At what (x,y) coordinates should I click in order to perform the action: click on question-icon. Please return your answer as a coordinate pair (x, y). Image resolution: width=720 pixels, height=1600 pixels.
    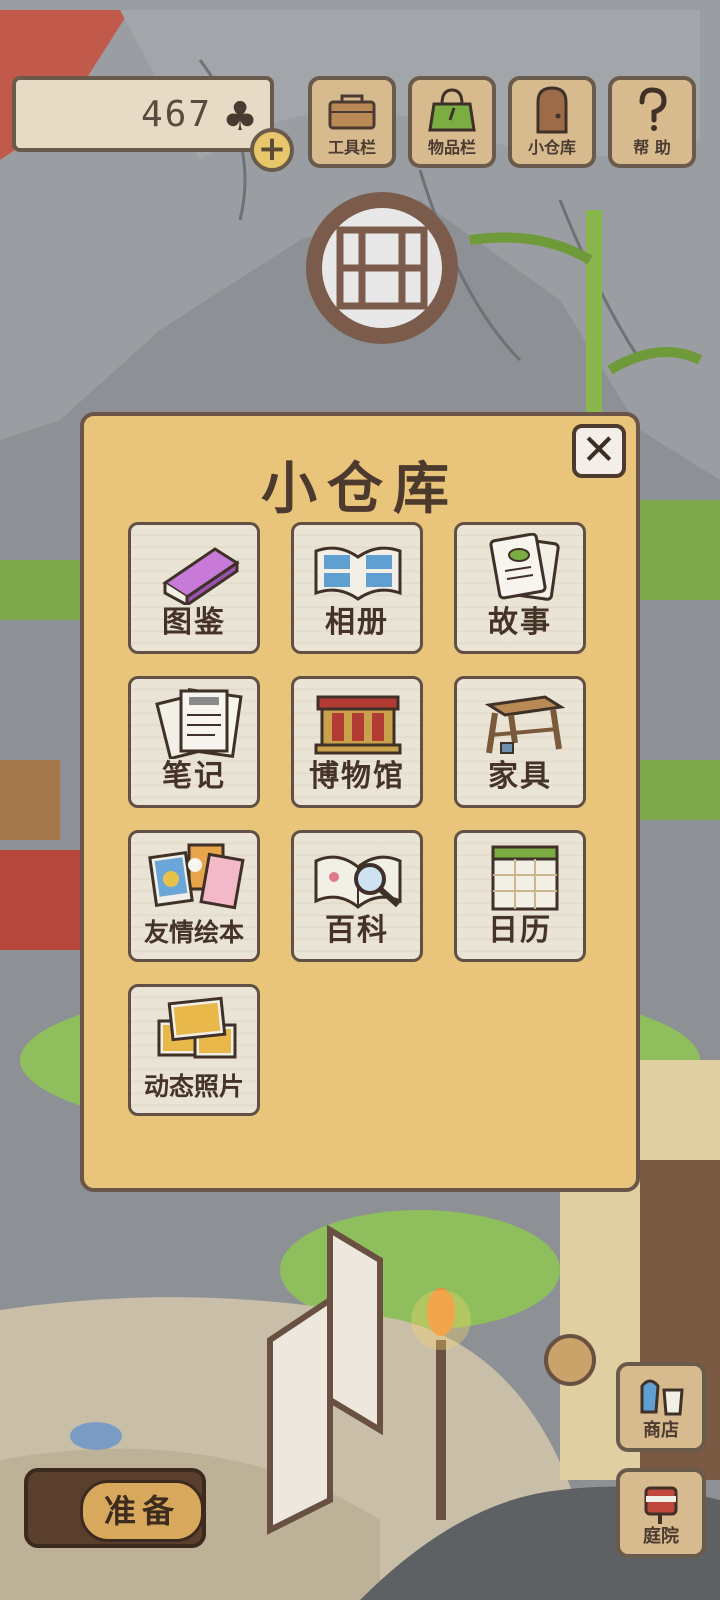
    Looking at the image, I should click on (653, 109).